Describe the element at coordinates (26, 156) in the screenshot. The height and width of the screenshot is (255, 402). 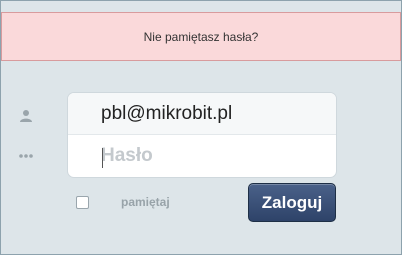
I see `password-dots-icon` at that location.